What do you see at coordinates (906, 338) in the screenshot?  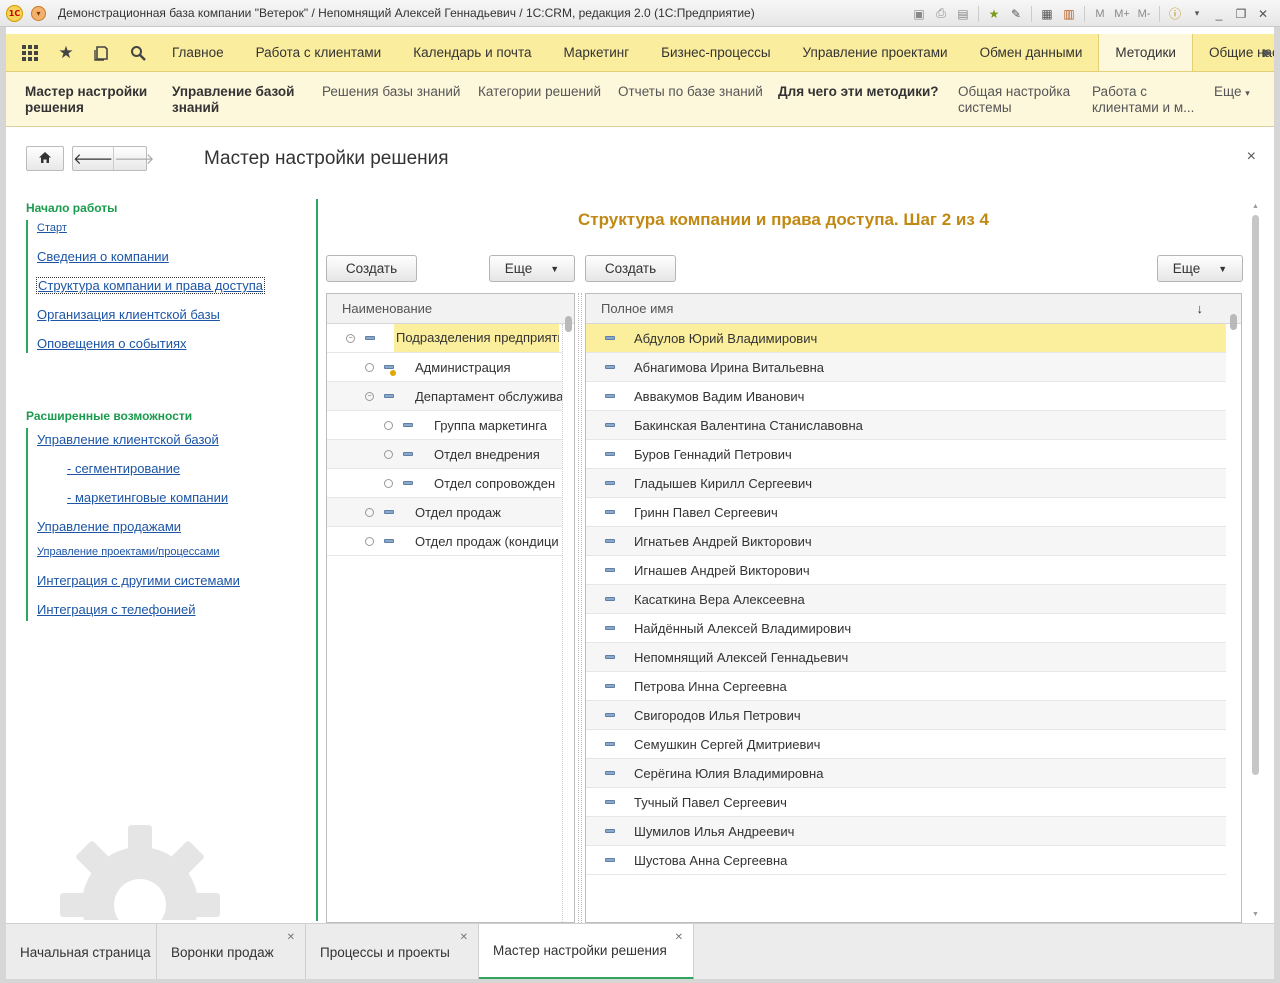 I see `employee-row: Абдулов Юрий Владимирович` at bounding box center [906, 338].